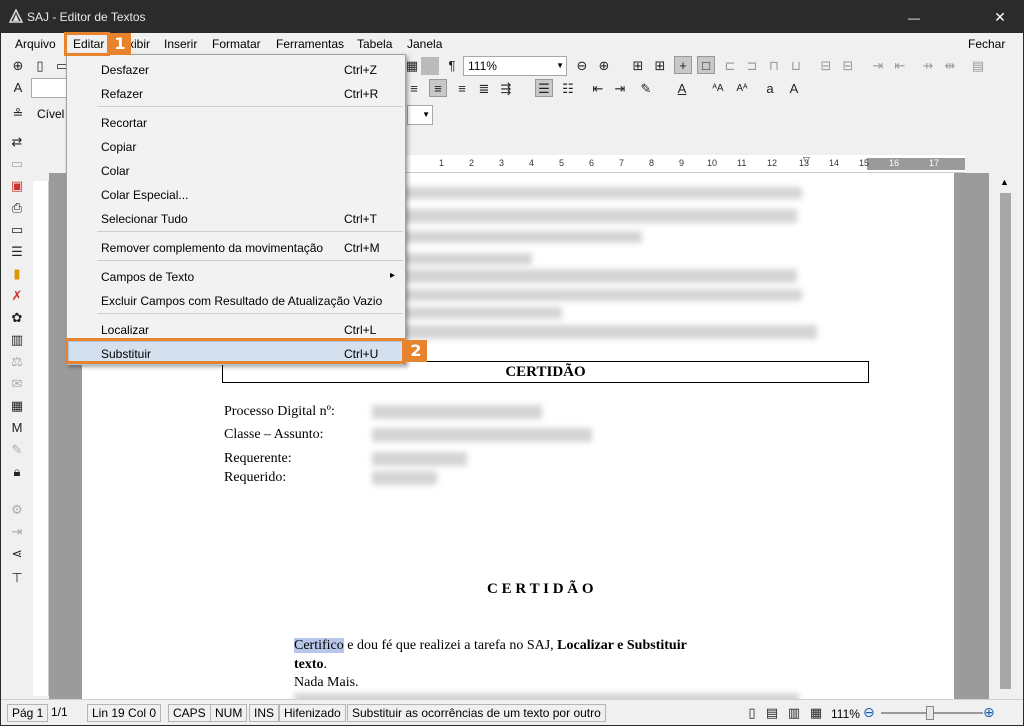  Describe the element at coordinates (236, 276) in the screenshot. I see `menu-item-campos-de-texto: Campos de Texto ▸` at that location.